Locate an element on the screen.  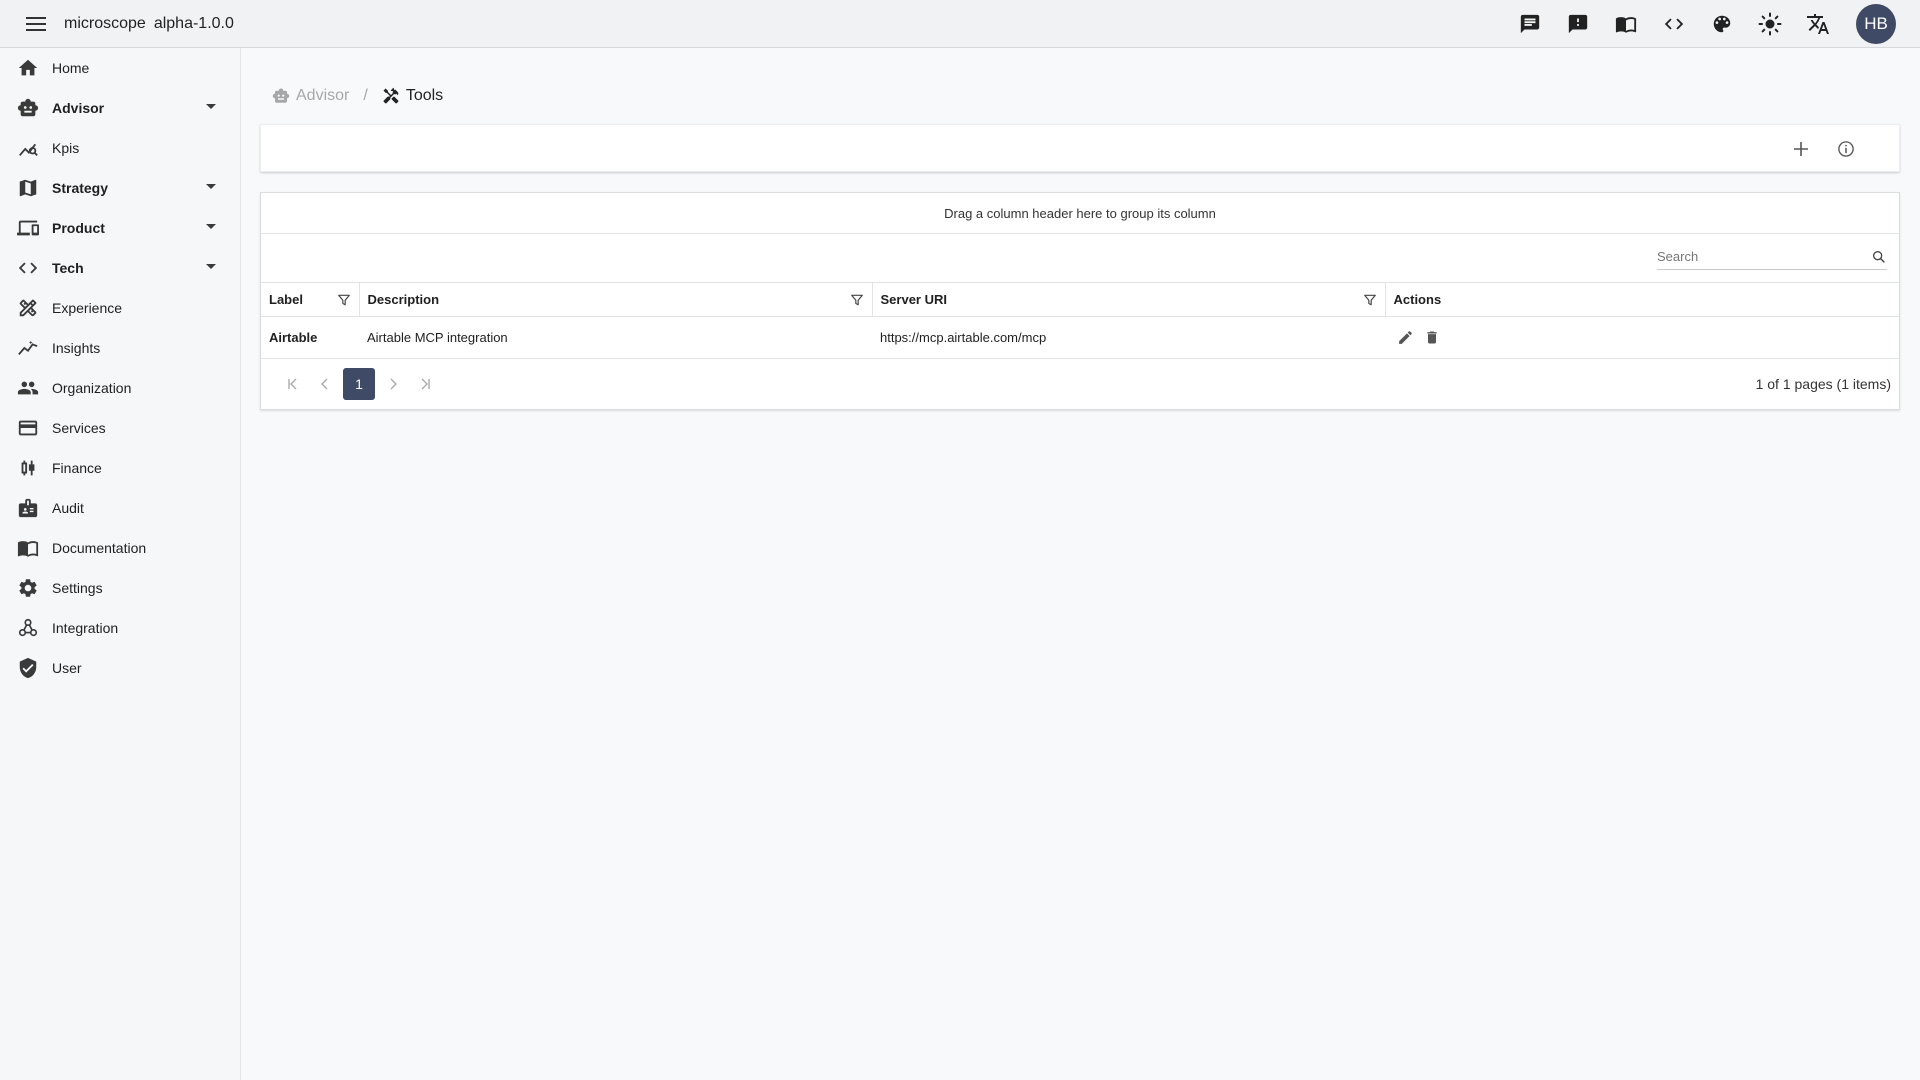
column-header-label: Label is located at coordinates (310, 300).